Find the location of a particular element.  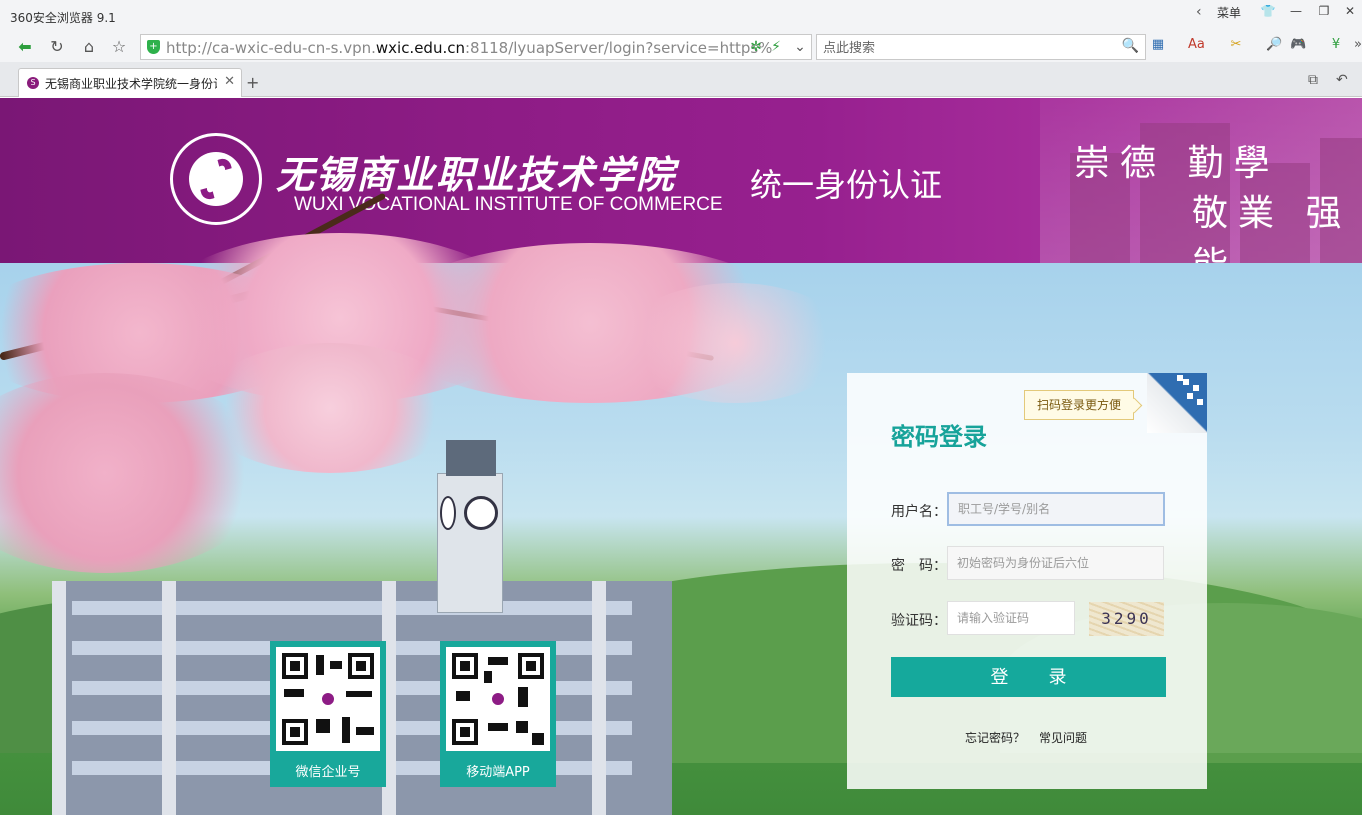

lightning-icon: ⚡ is located at coordinates (776, 47).